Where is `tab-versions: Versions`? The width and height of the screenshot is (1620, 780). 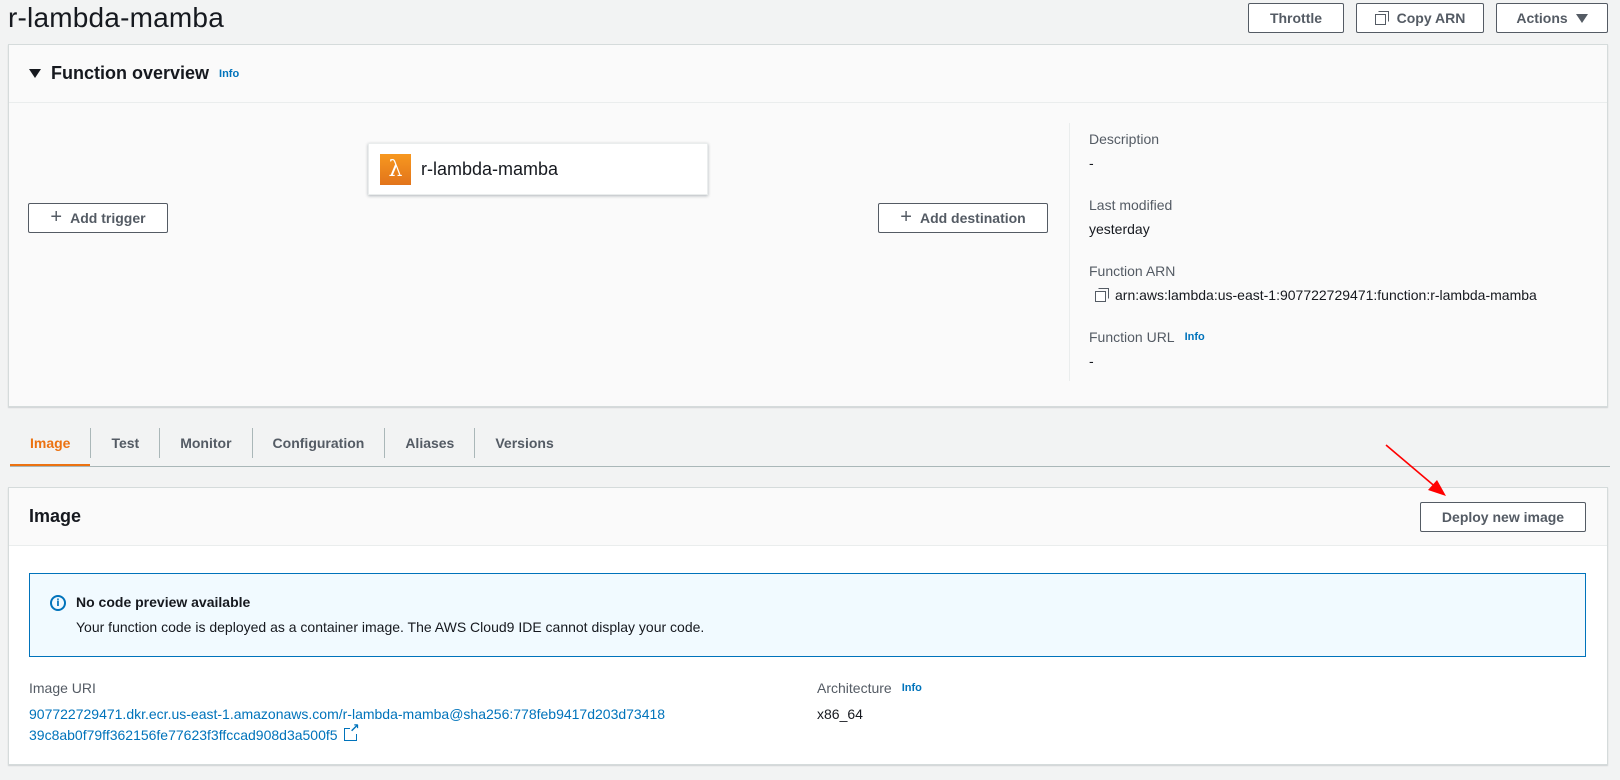 tab-versions: Versions is located at coordinates (524, 443).